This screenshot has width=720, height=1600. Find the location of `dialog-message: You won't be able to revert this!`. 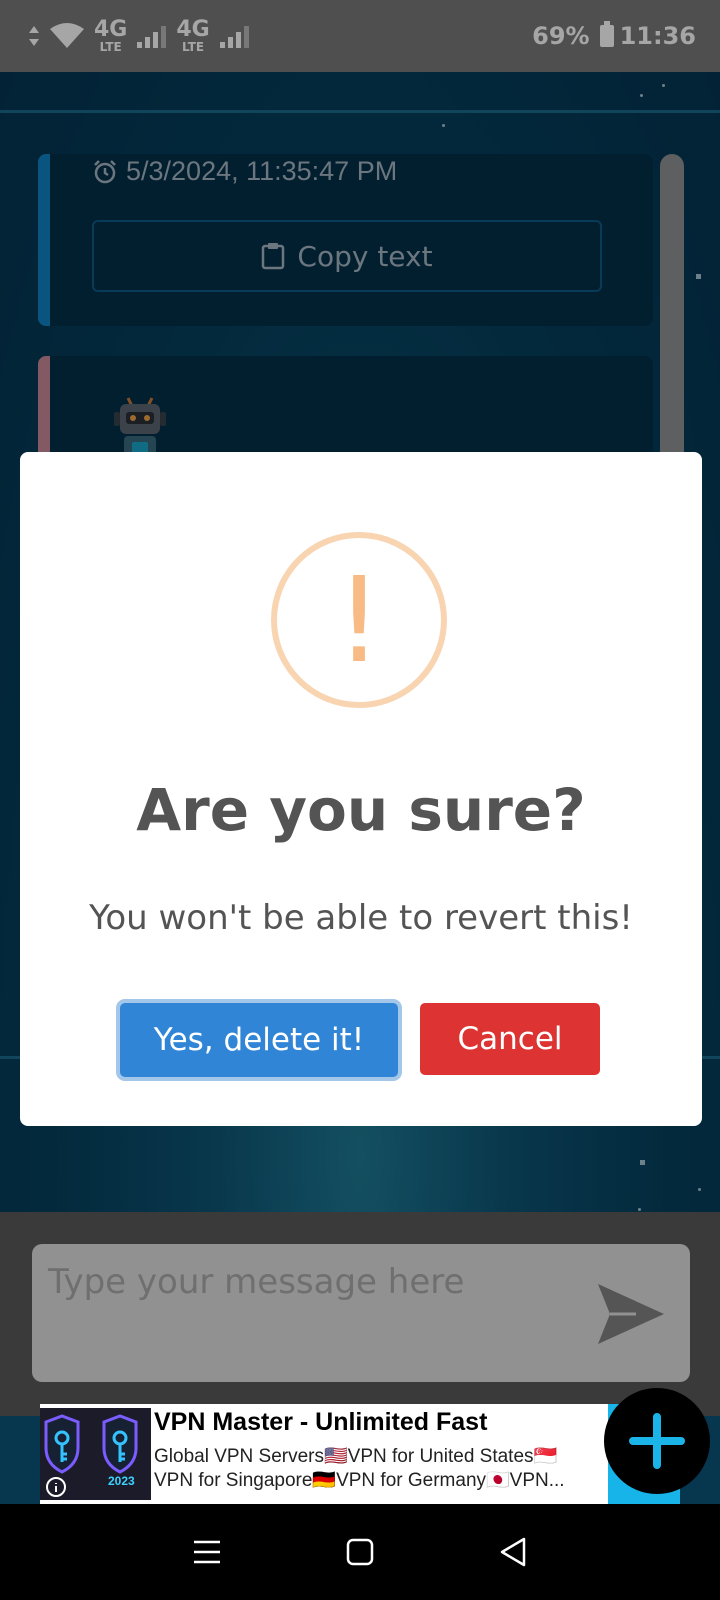

dialog-message: You won't be able to revert this! is located at coordinates (361, 918).